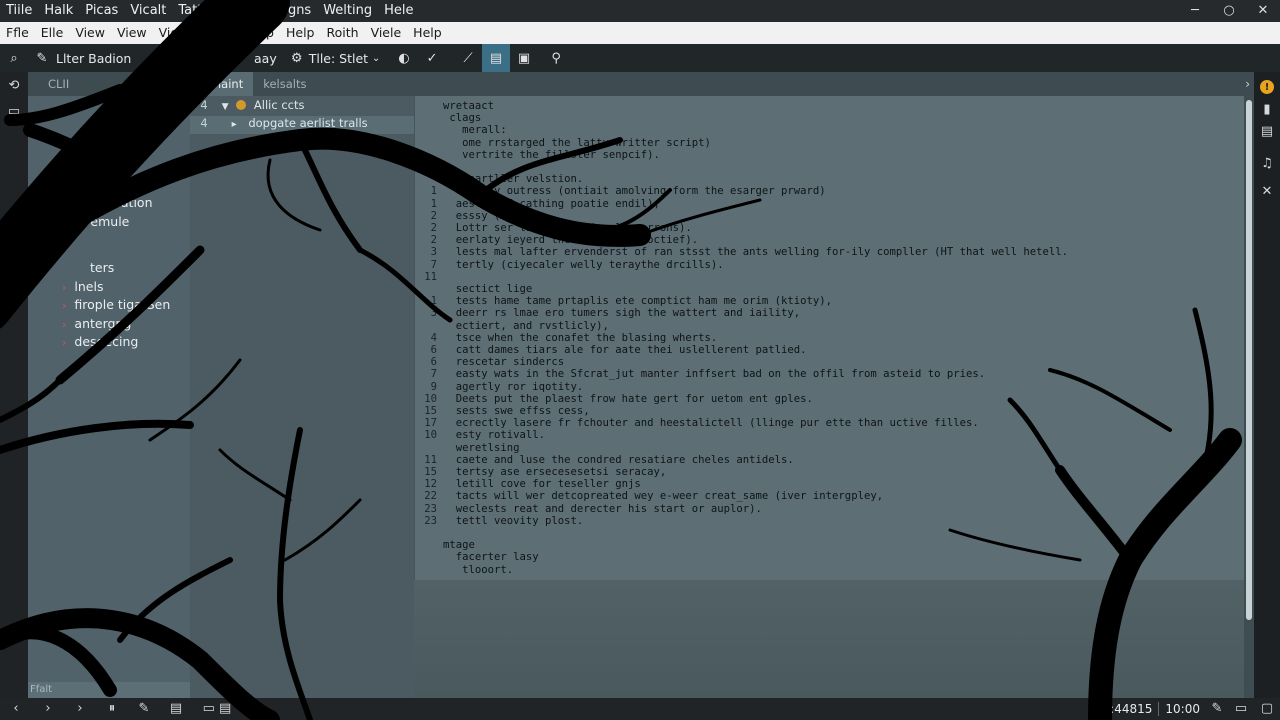  Describe the element at coordinates (1195, 11) in the screenshot. I see `minimize-button: ─` at that location.